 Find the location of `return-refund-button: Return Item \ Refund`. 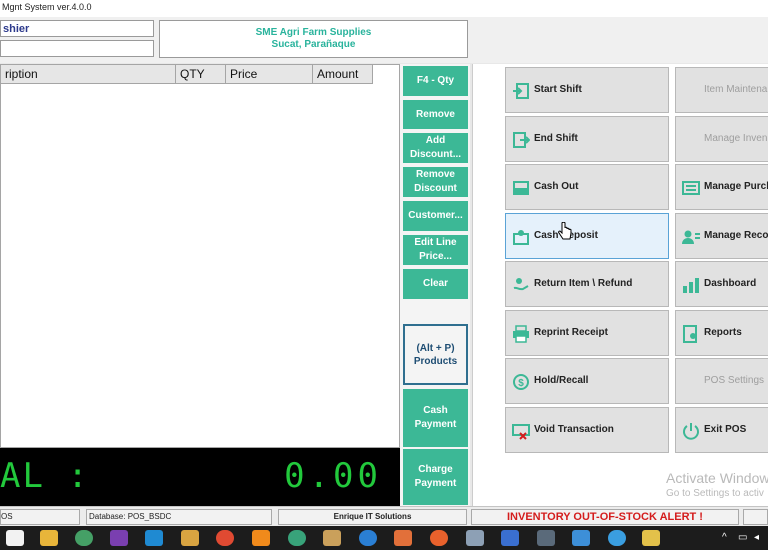

return-refund-button: Return Item \ Refund is located at coordinates (587, 284).